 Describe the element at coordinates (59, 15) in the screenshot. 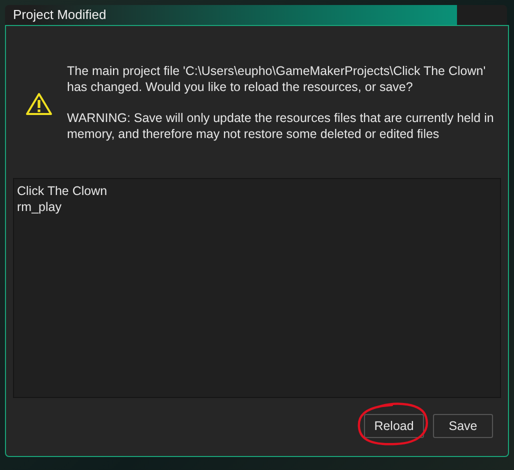

I see `window-title: Project Modified` at that location.